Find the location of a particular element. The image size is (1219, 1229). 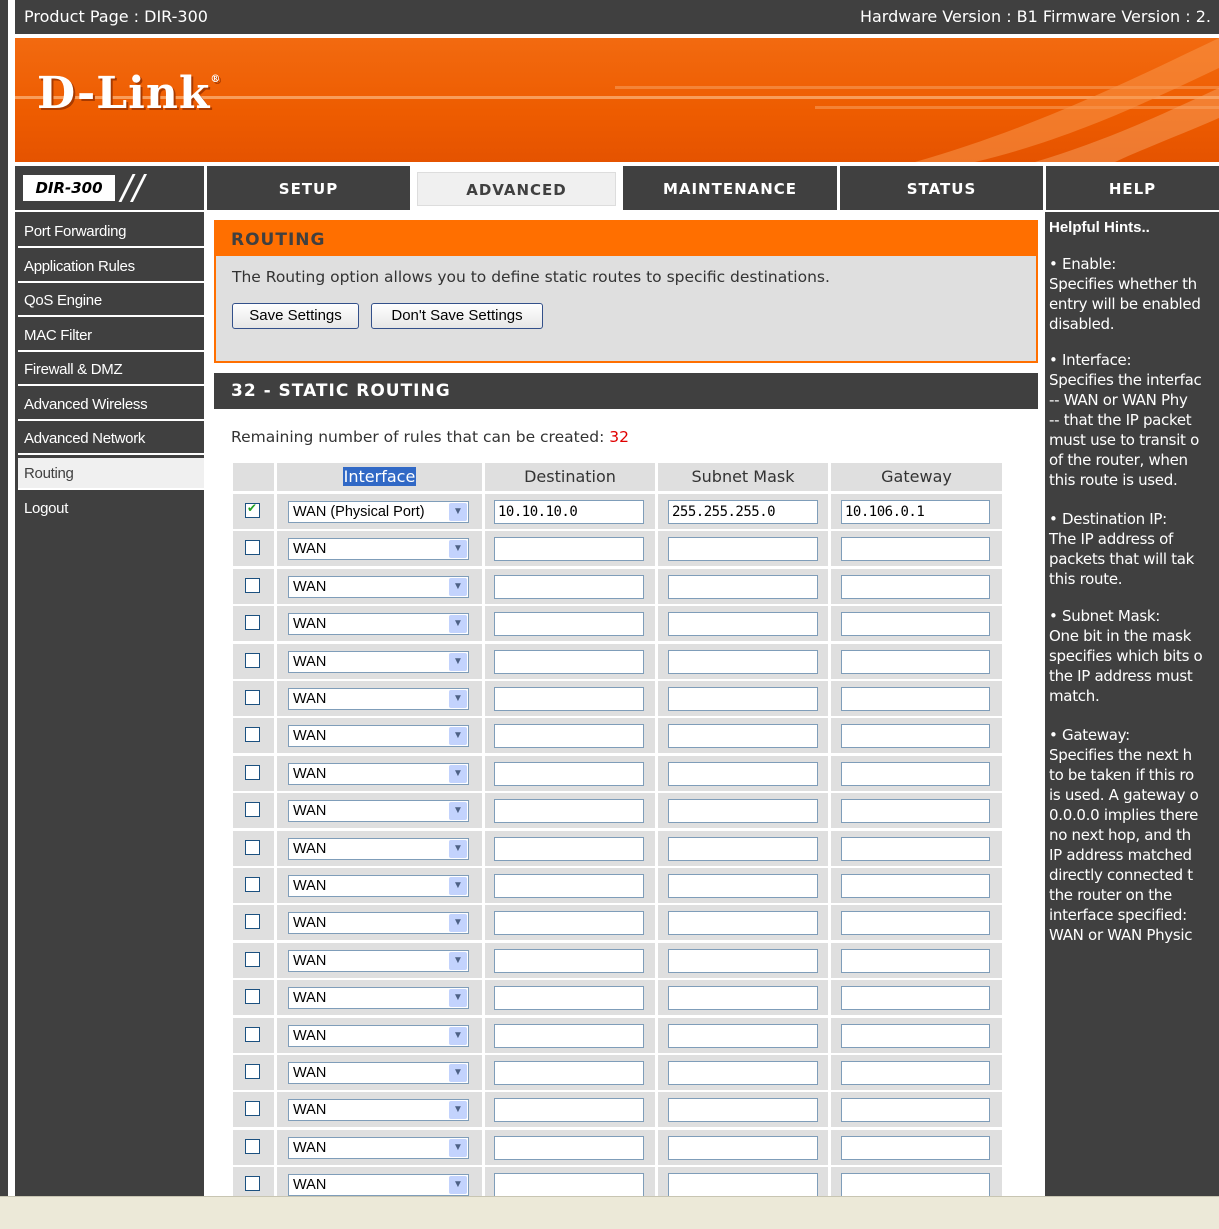

sidebar-item-application-rules: Application Rules is located at coordinates (111, 267).